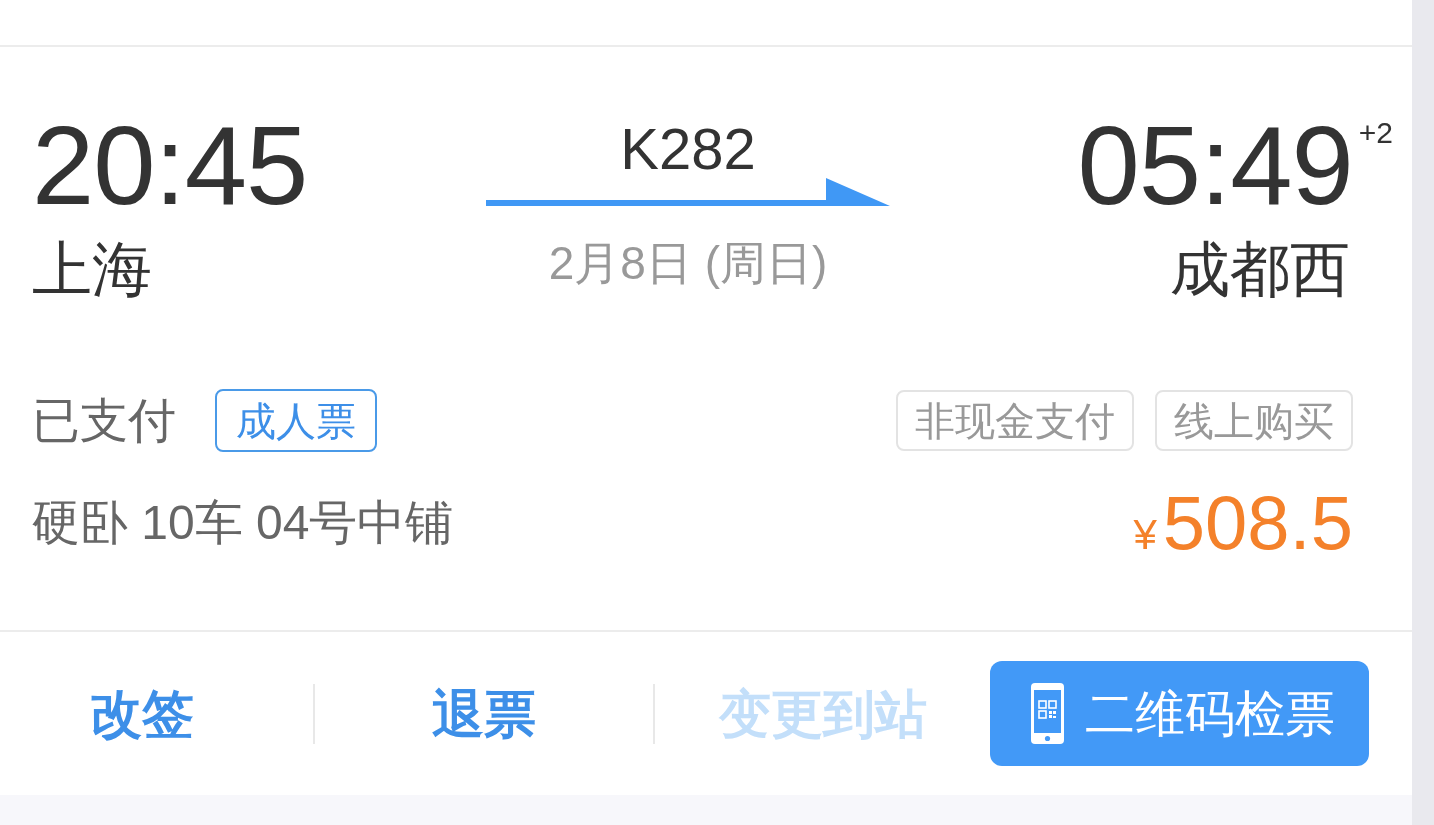  What do you see at coordinates (296, 420) in the screenshot?
I see `ticket-type-badge: 成人票` at bounding box center [296, 420].